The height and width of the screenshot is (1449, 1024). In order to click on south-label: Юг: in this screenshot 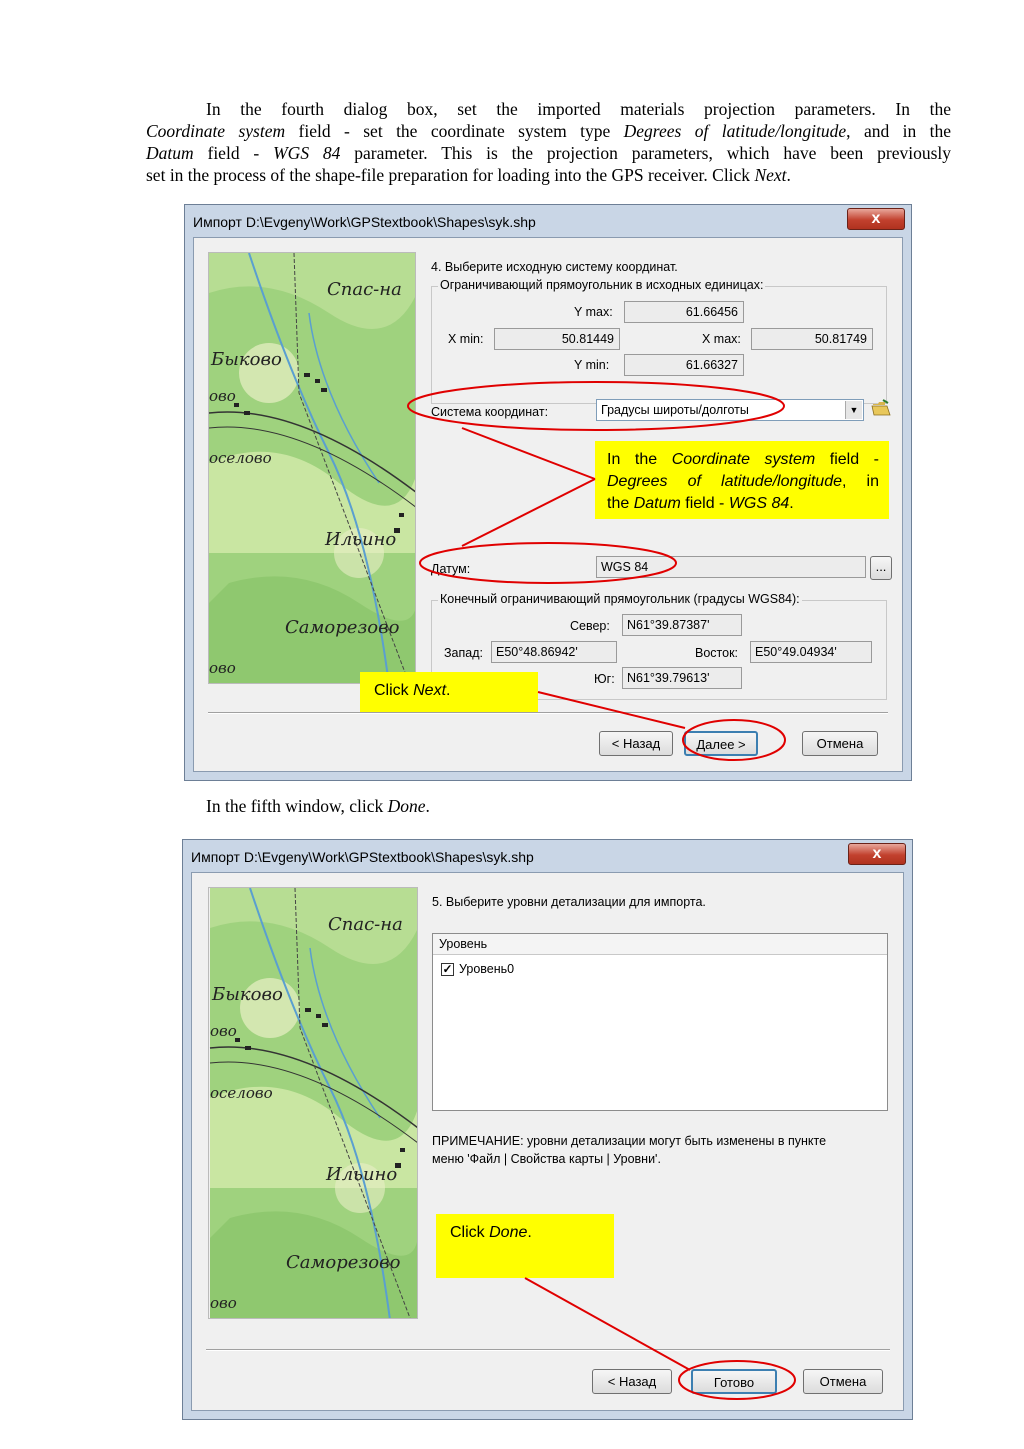, I will do `click(604, 679)`.